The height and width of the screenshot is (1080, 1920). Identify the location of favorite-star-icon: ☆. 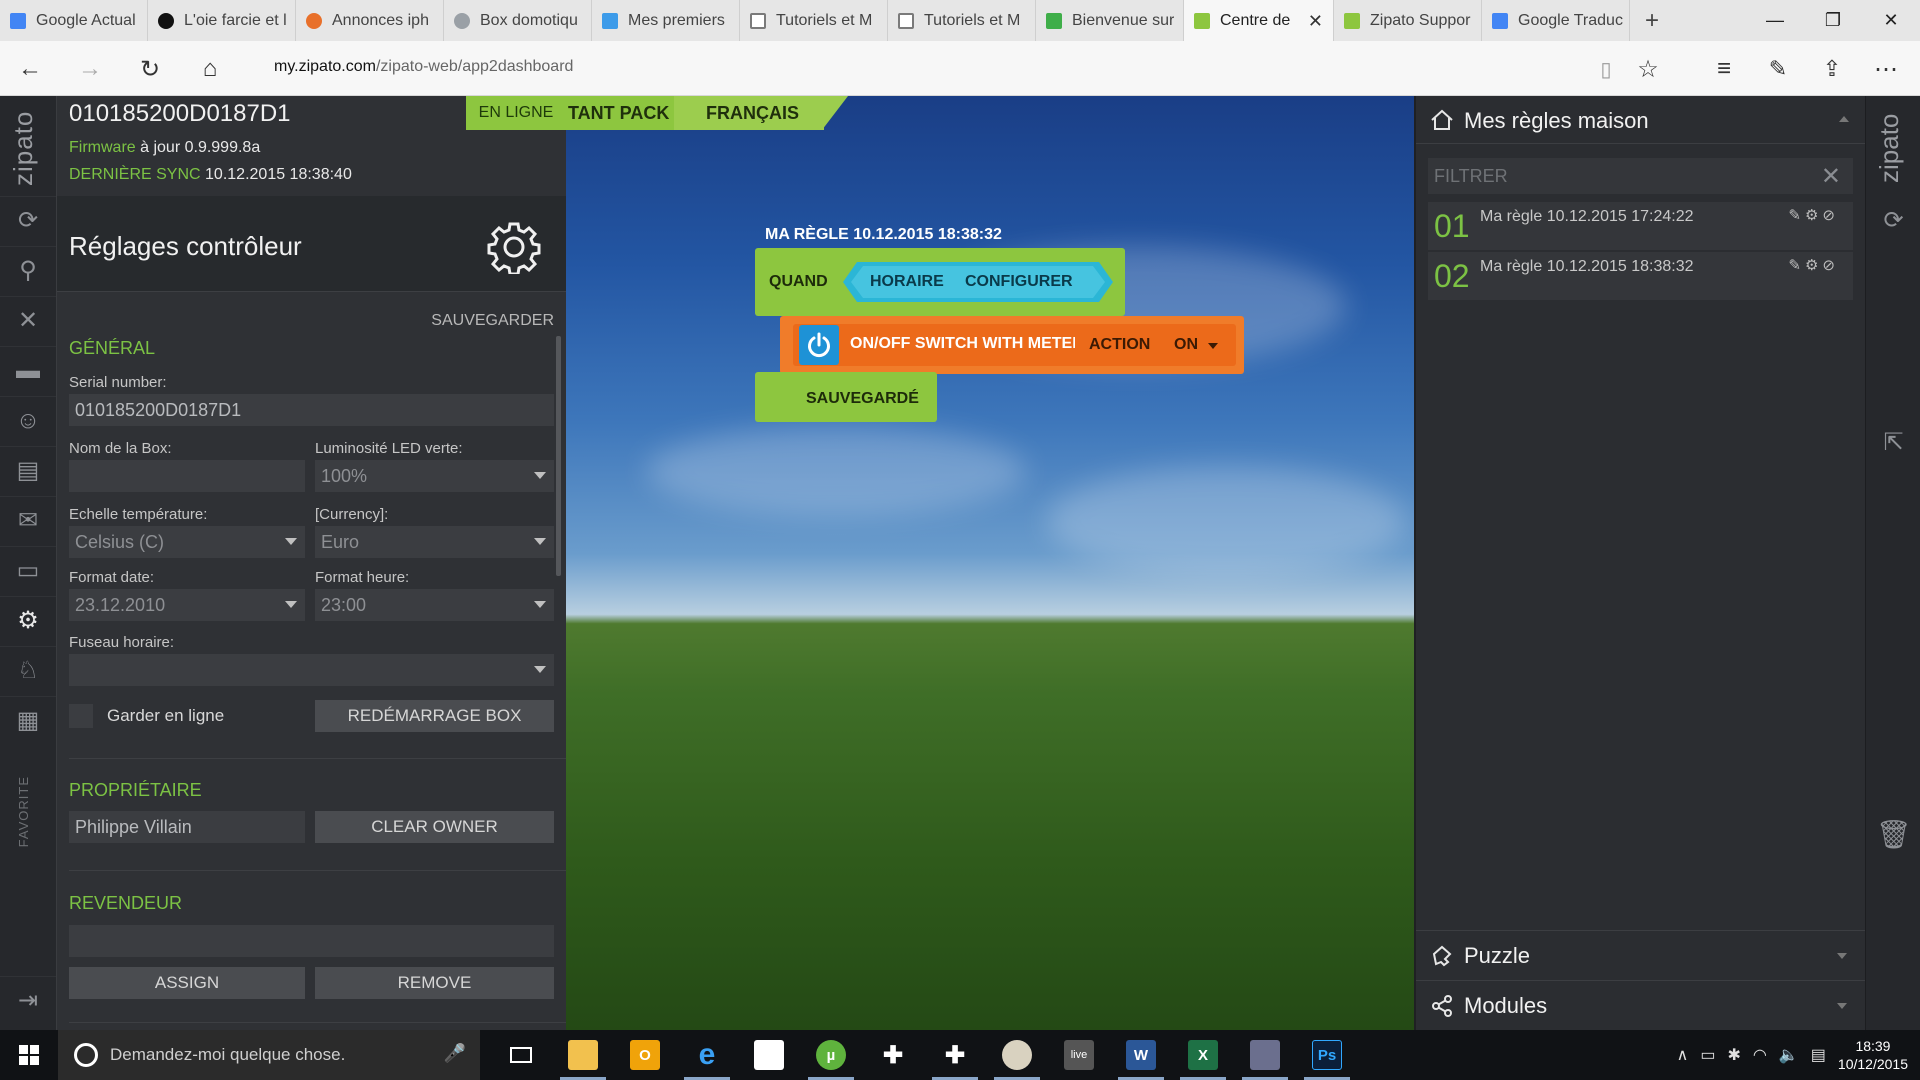
(1648, 69).